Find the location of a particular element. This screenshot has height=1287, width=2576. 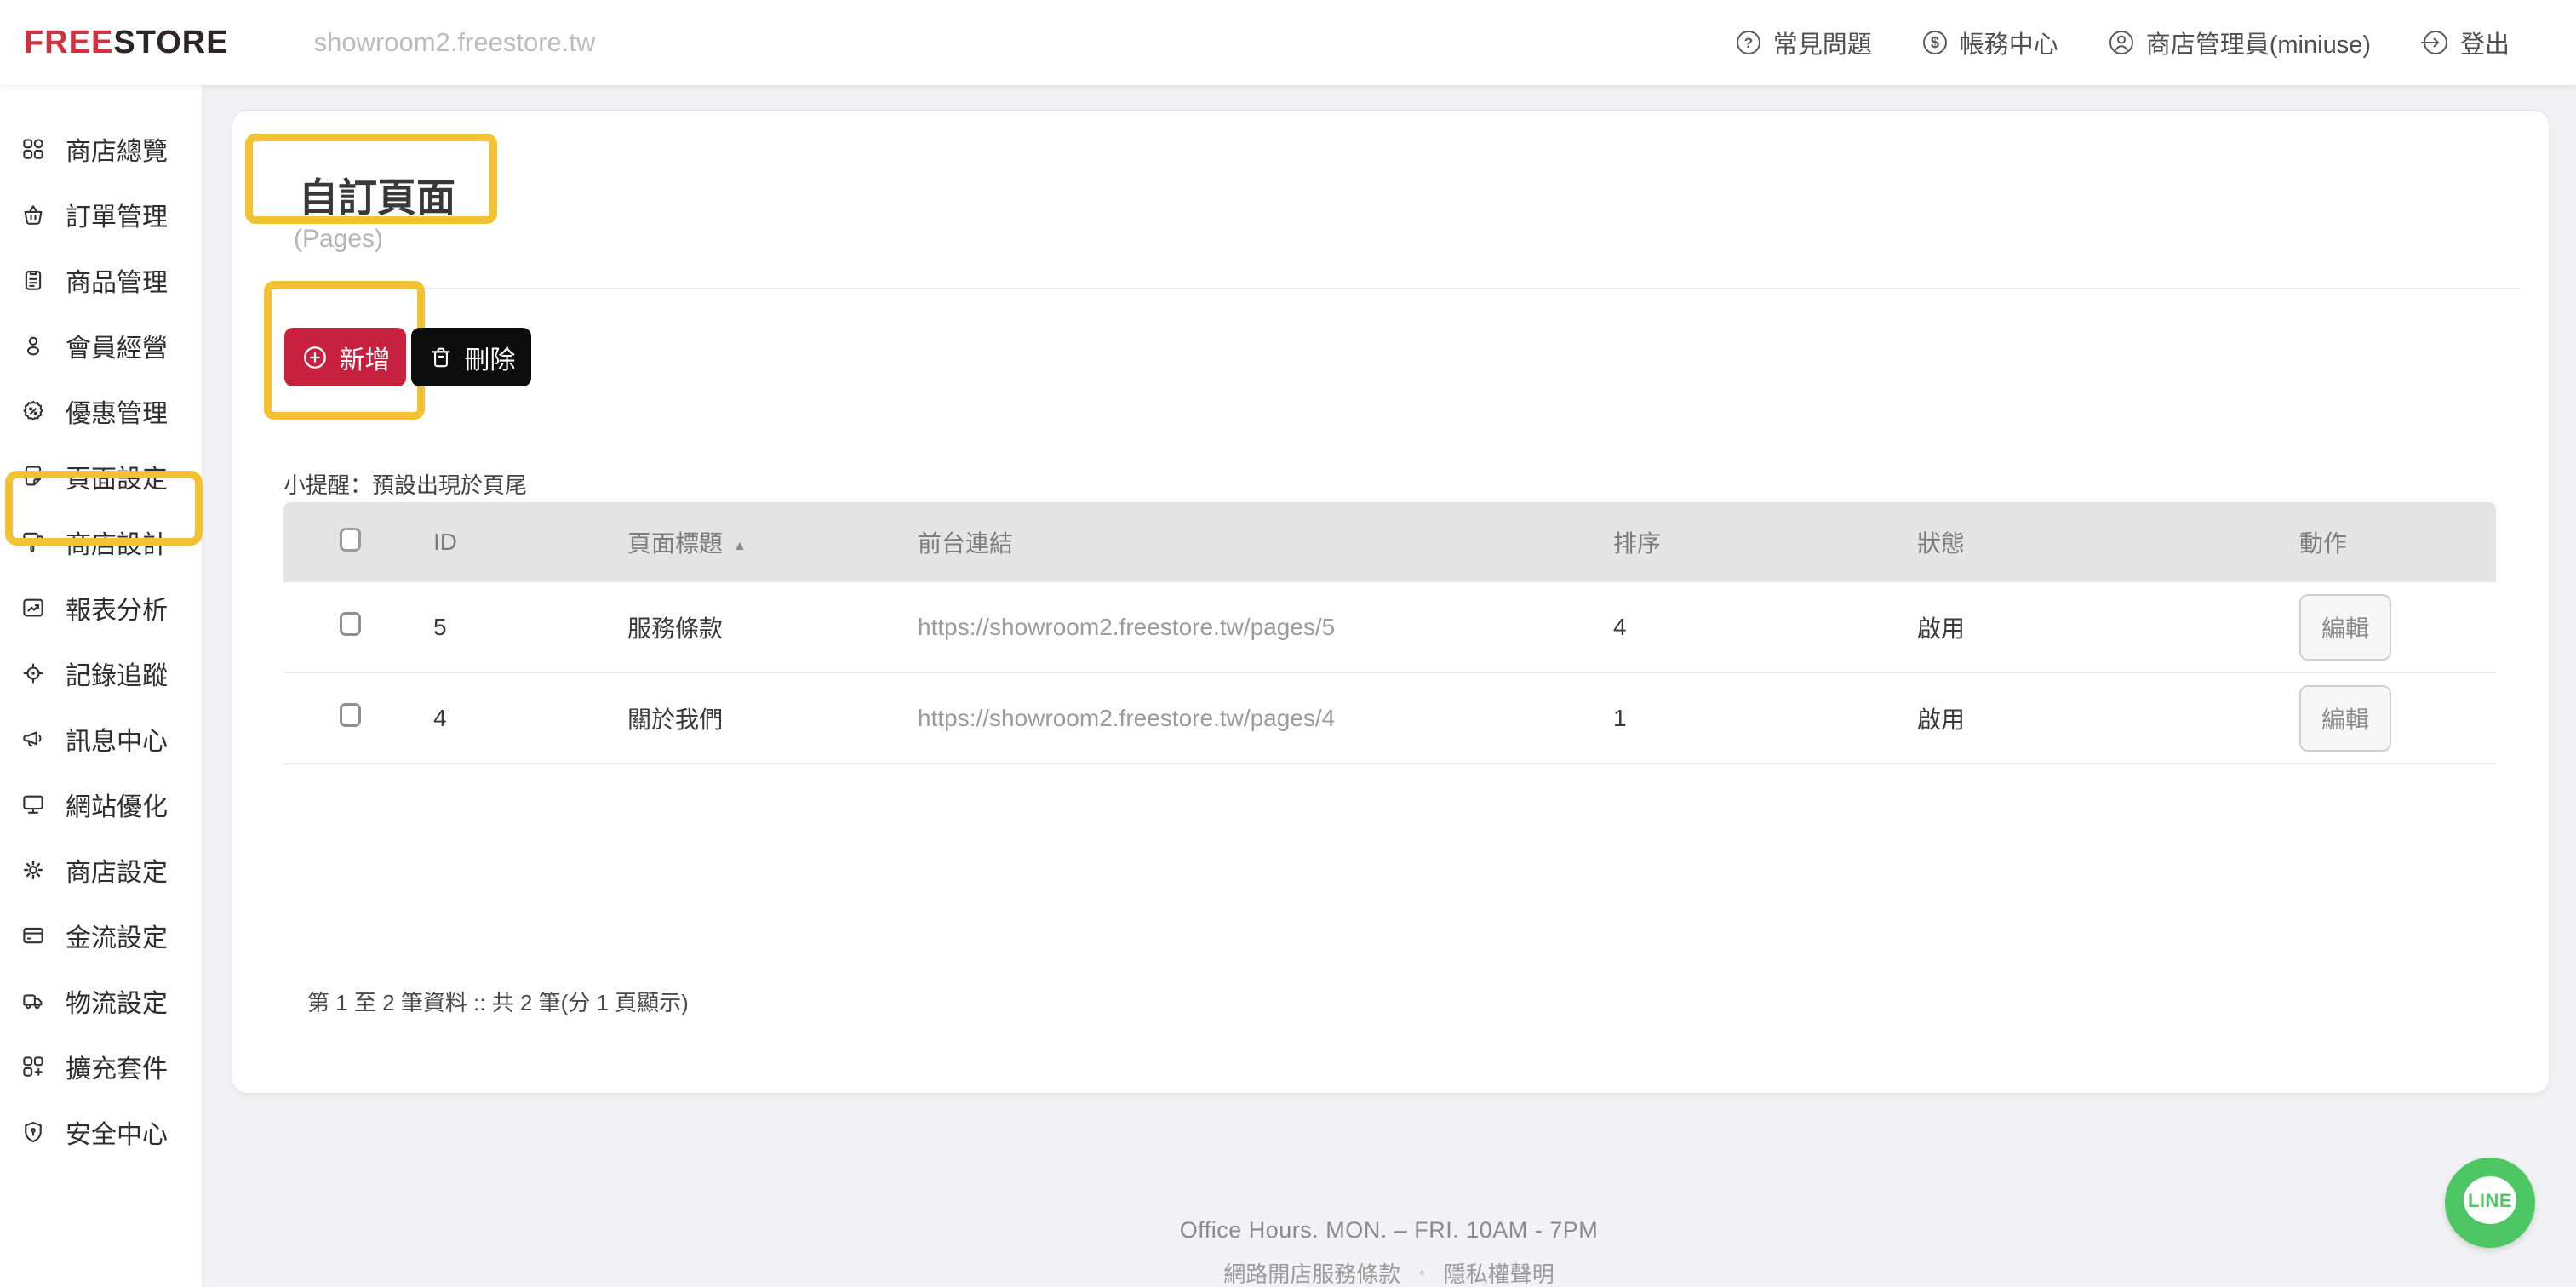

add-button-label: 新增 is located at coordinates (365, 360).